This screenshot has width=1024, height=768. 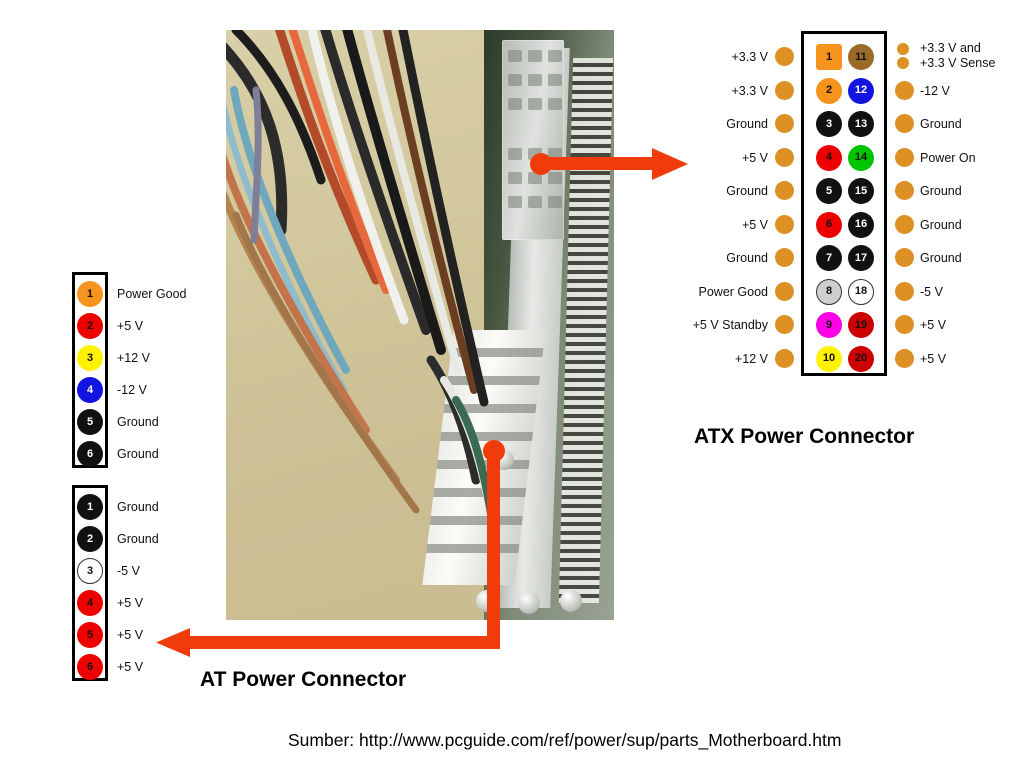 What do you see at coordinates (130, 603) in the screenshot?
I see `at-p9-label-4: +5 V` at bounding box center [130, 603].